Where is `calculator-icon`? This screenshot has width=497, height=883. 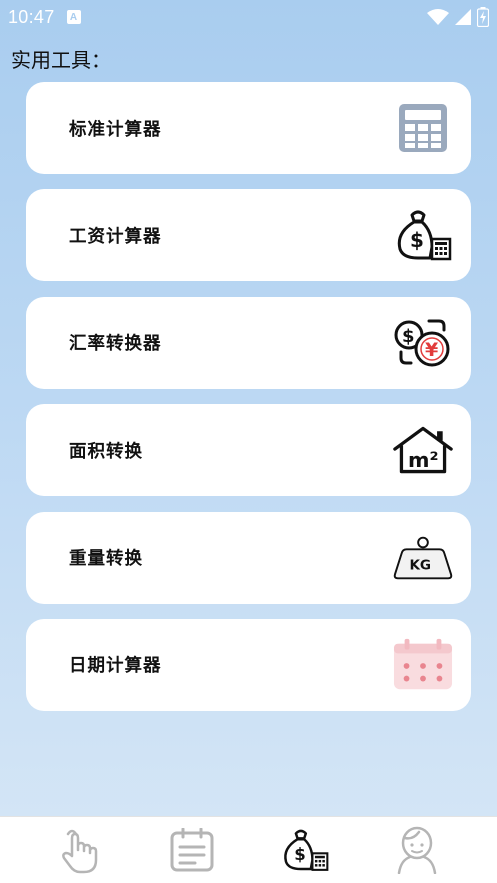
calculator-icon is located at coordinates (423, 128).